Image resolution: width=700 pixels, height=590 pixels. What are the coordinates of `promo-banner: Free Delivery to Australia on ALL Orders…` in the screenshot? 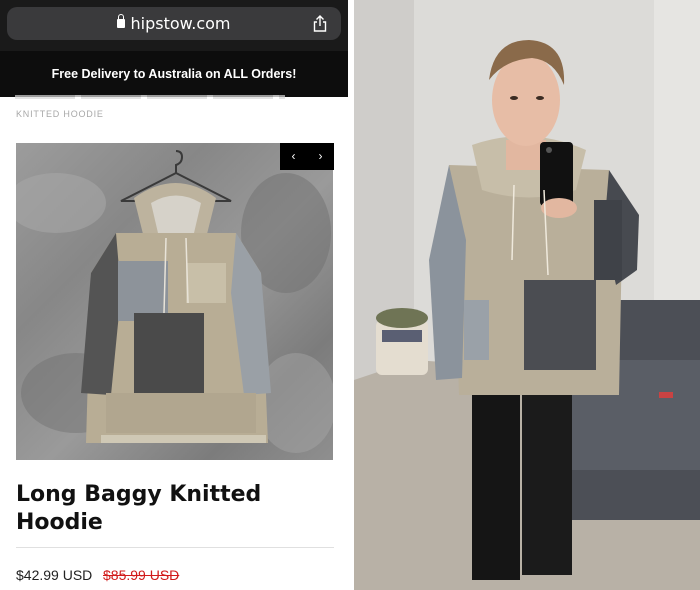 It's located at (174, 74).